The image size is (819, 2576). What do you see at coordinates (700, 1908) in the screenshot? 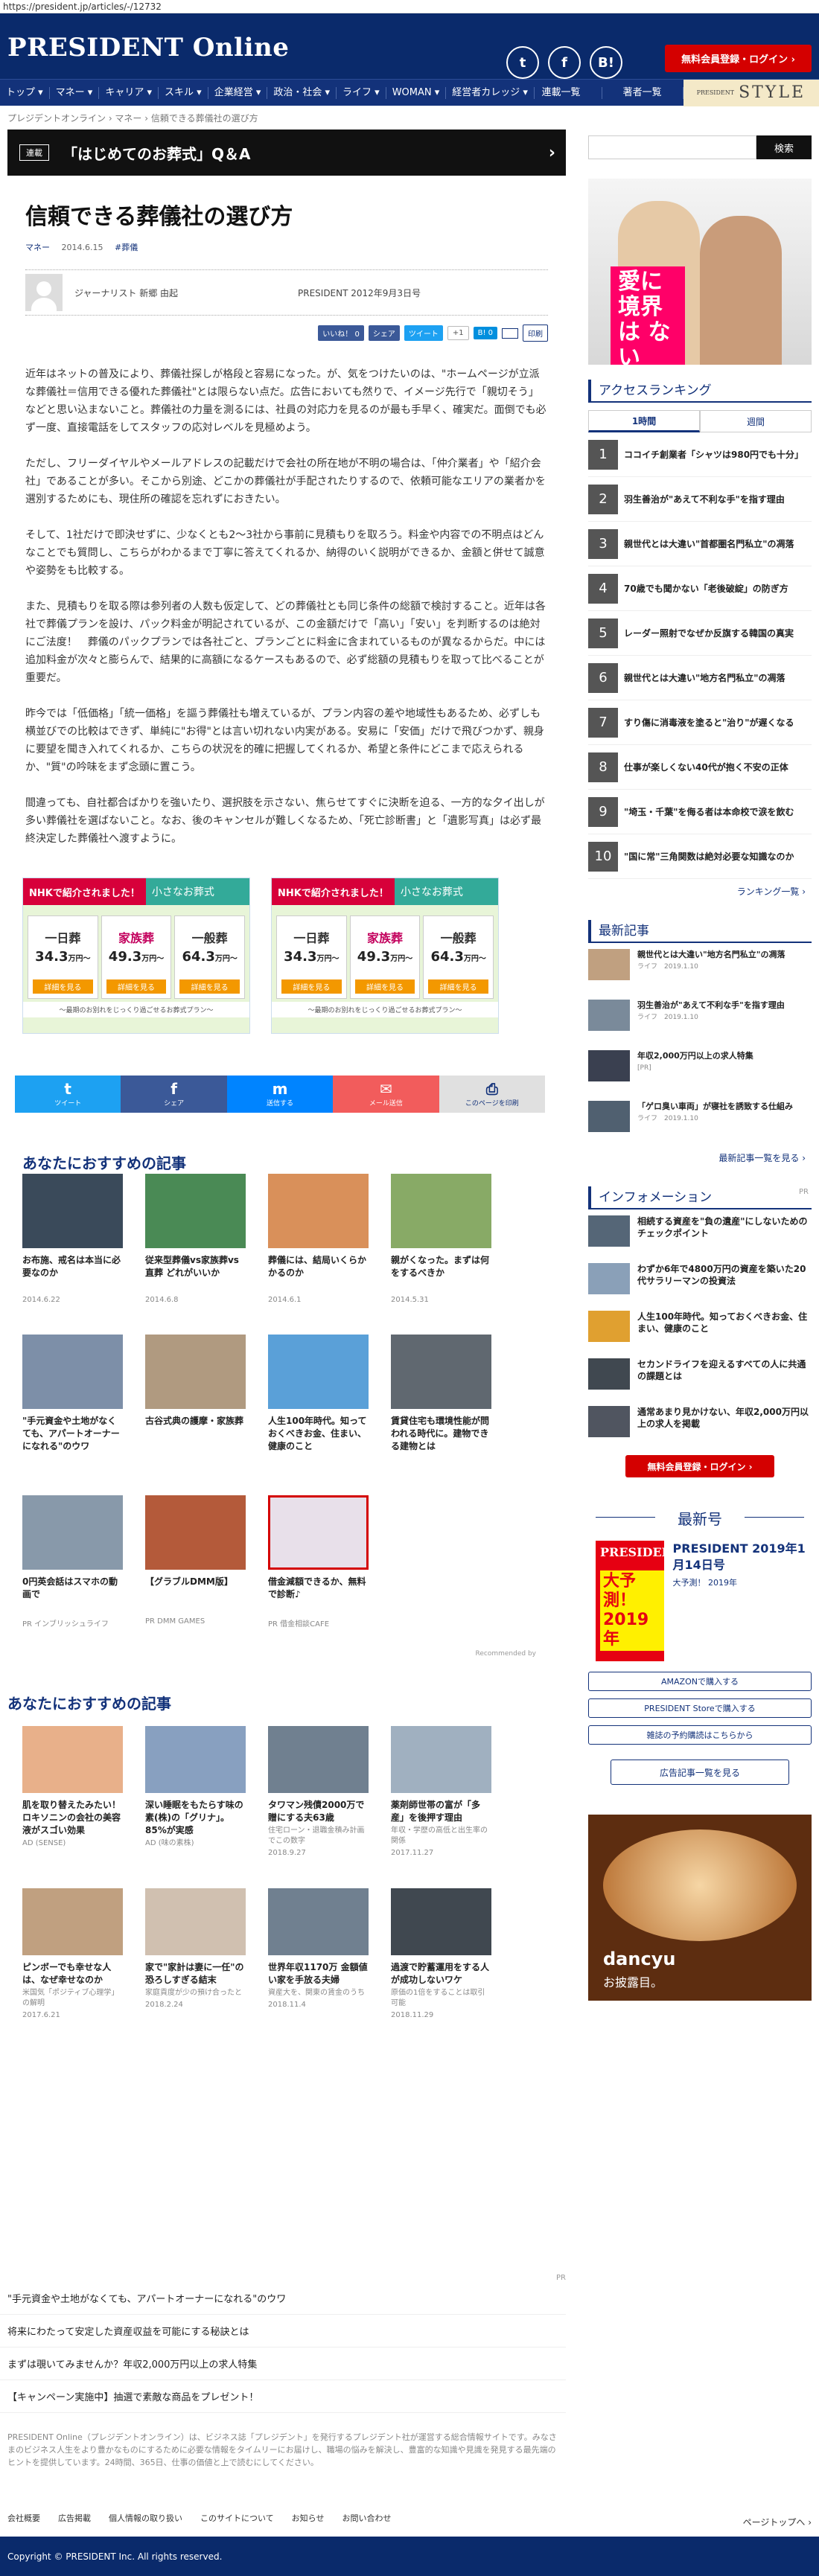
I see `dancyu-ad: dancyu お披露目。` at bounding box center [700, 1908].